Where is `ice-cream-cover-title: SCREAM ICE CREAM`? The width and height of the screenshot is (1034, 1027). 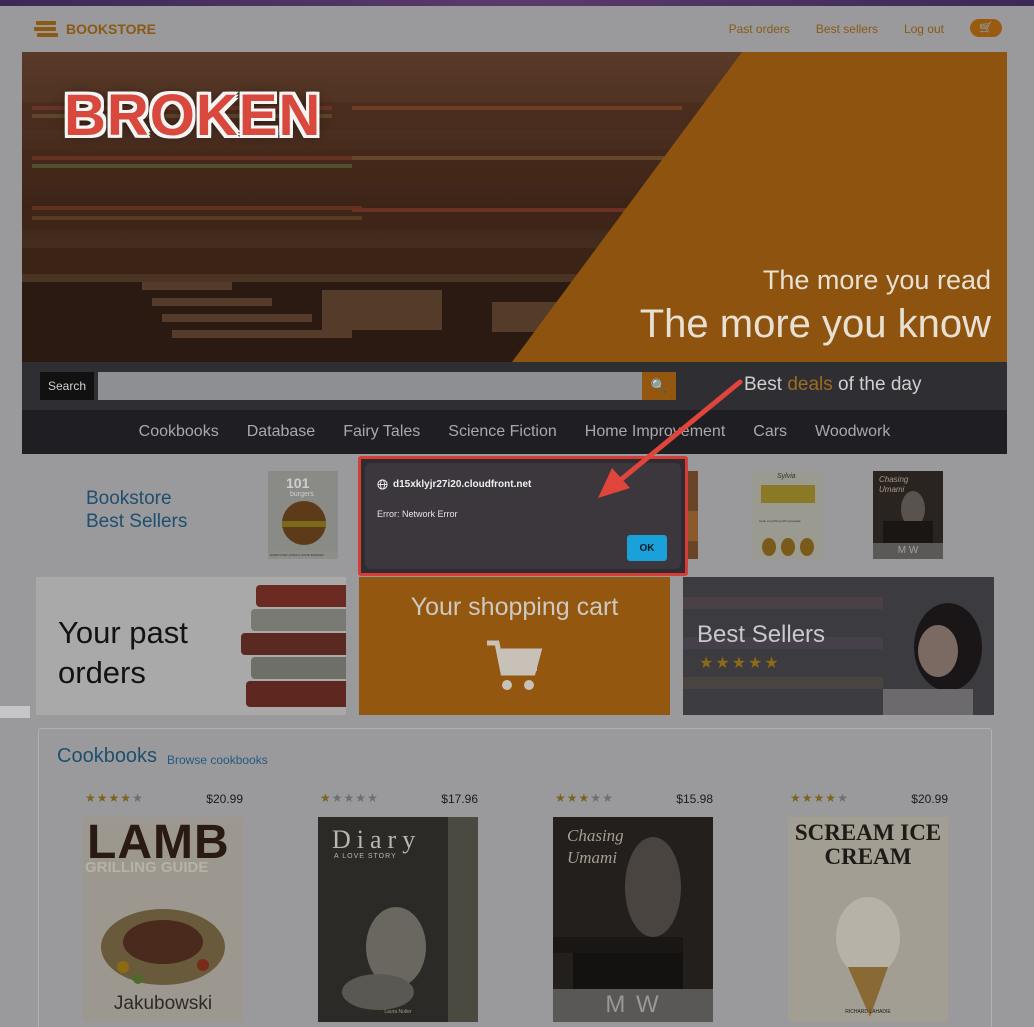 ice-cream-cover-title: SCREAM ICE CREAM is located at coordinates (868, 844).